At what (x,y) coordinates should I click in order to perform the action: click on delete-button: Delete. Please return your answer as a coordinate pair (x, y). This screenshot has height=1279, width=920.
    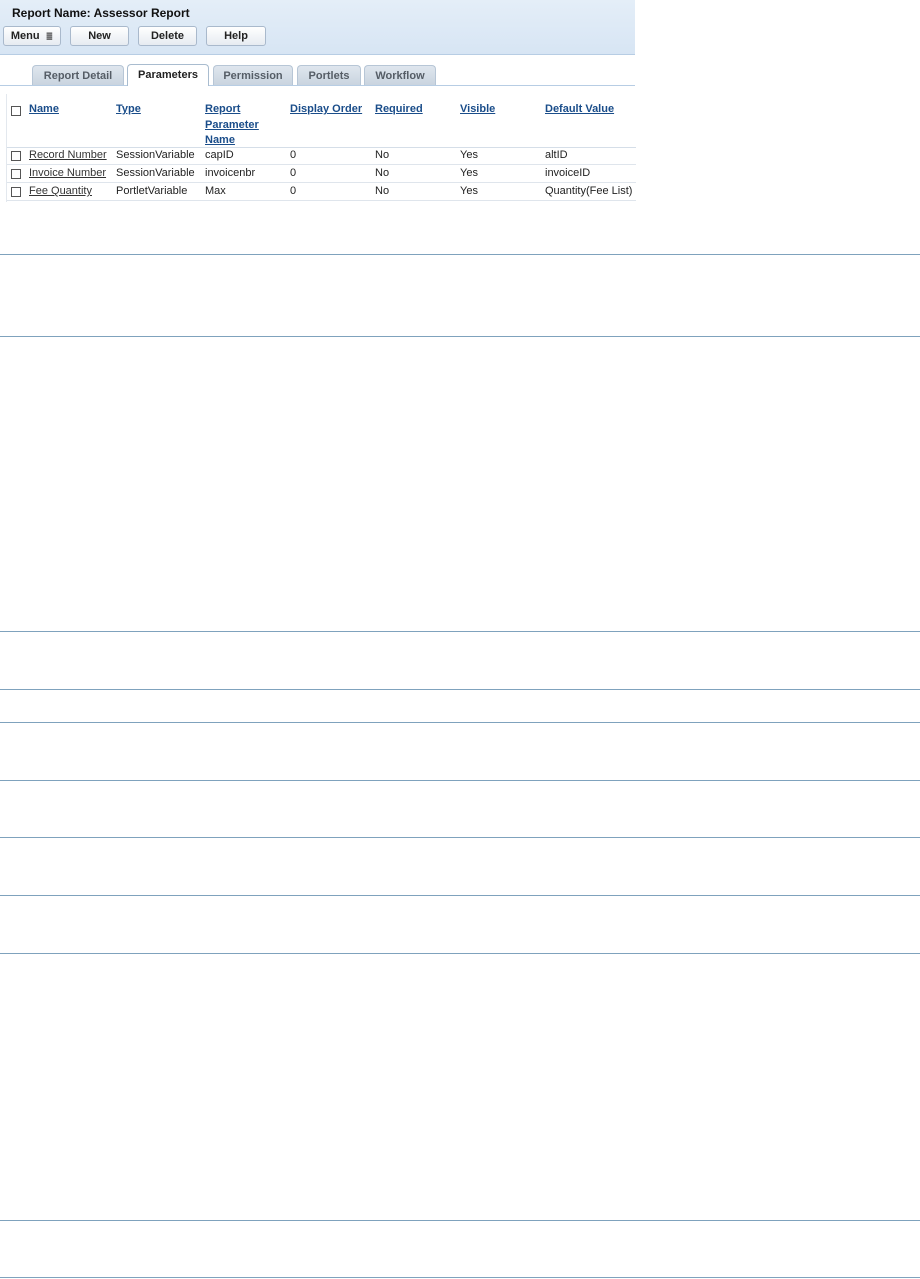
    Looking at the image, I should click on (167, 36).